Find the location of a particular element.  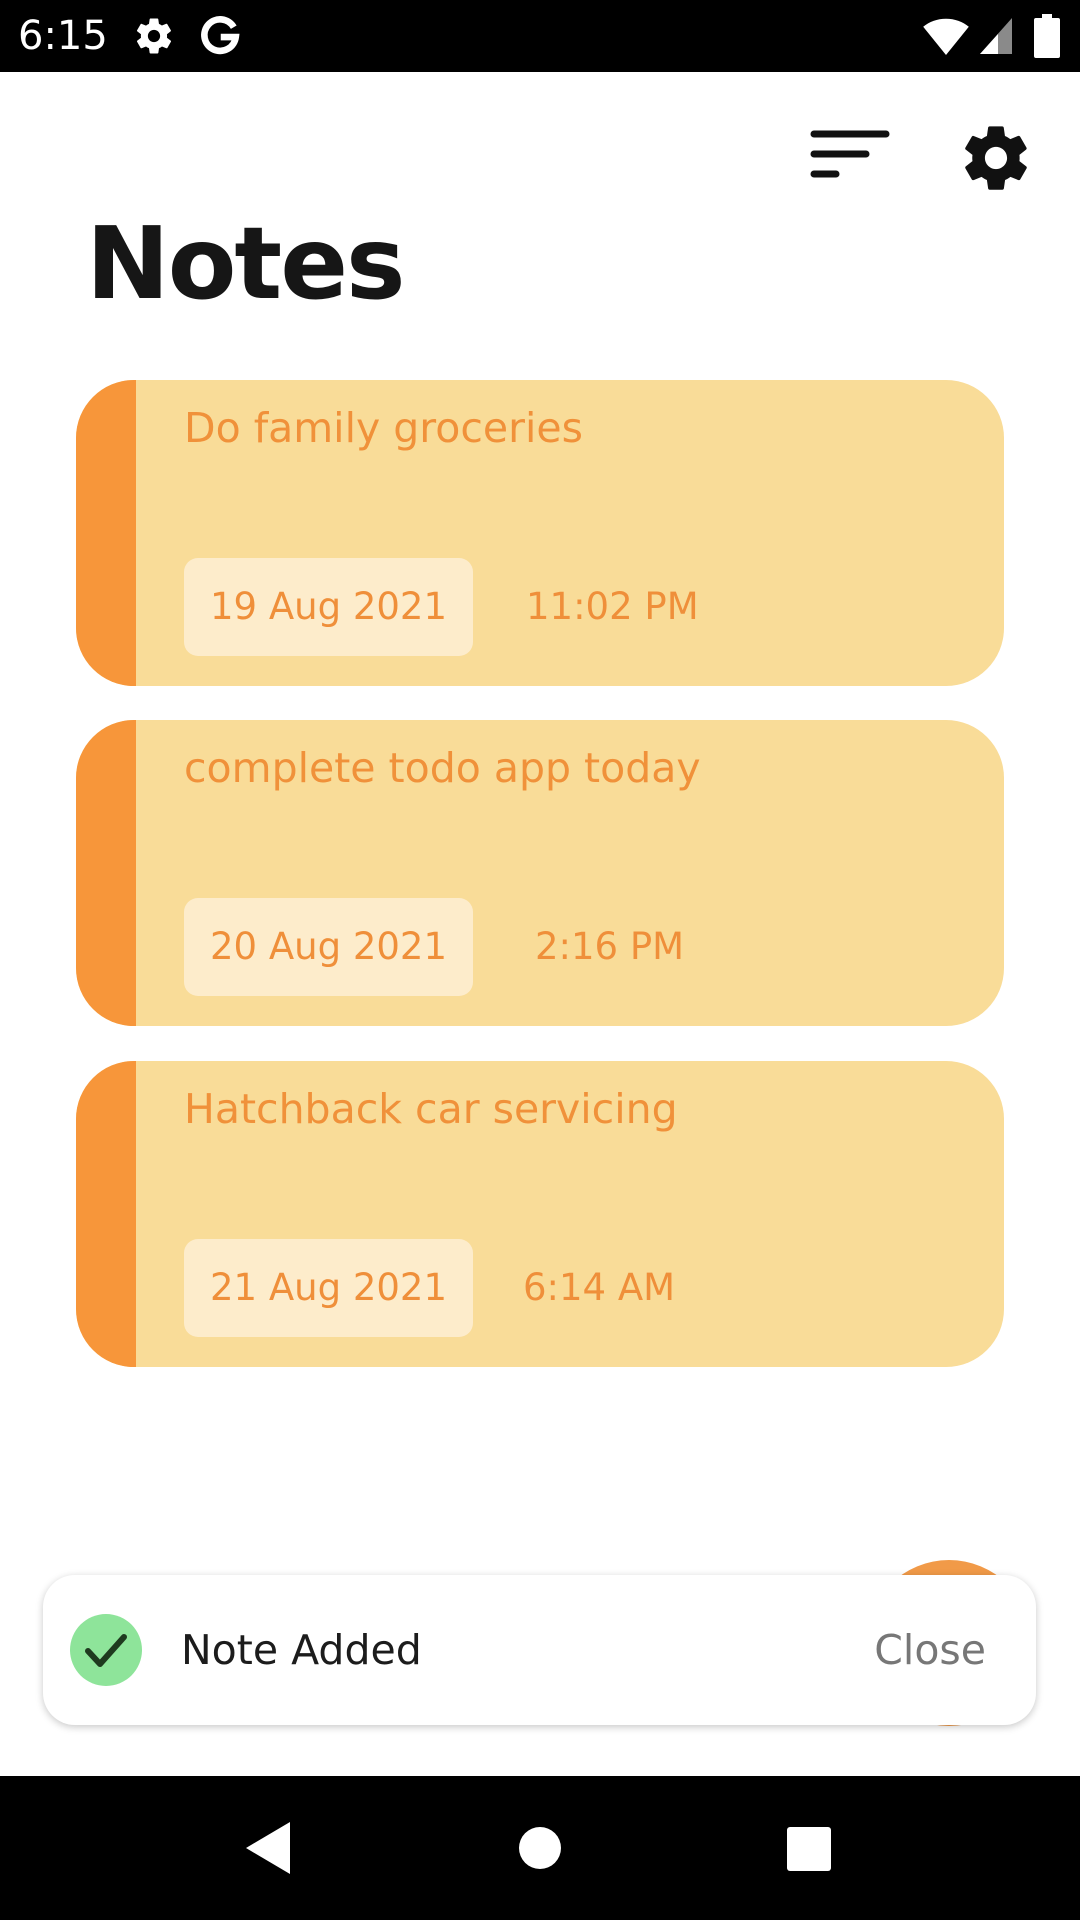

note-date: 20 Aug 2021 is located at coordinates (329, 947).